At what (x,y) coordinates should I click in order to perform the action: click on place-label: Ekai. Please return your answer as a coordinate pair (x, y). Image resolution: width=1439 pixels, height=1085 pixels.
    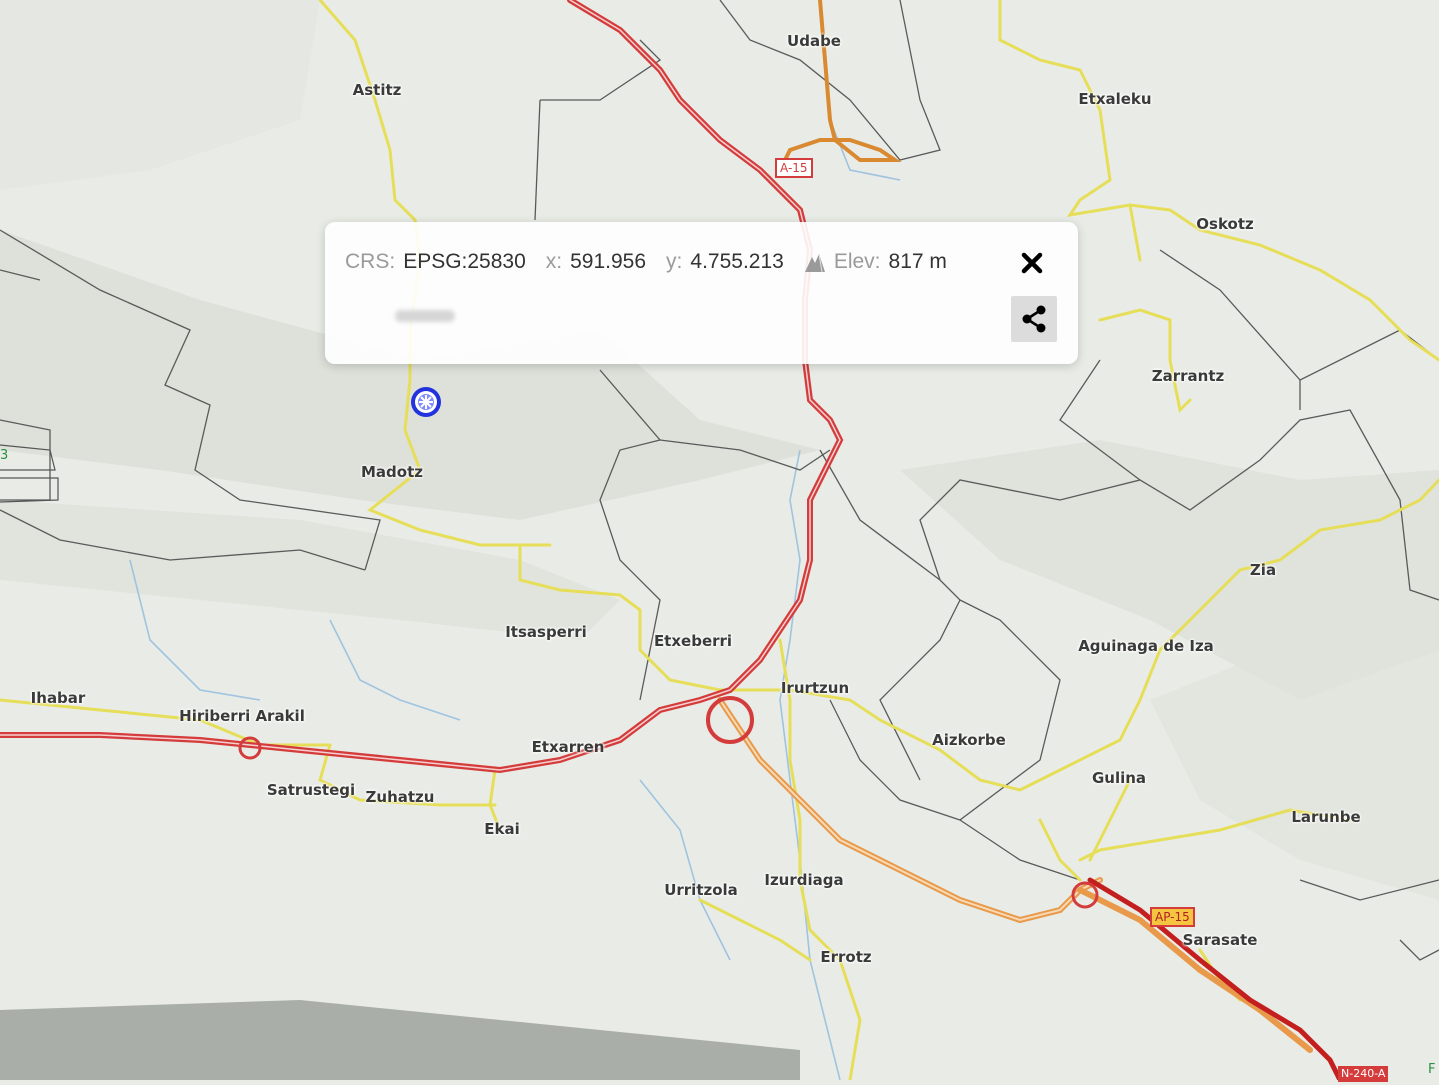
    Looking at the image, I should click on (502, 829).